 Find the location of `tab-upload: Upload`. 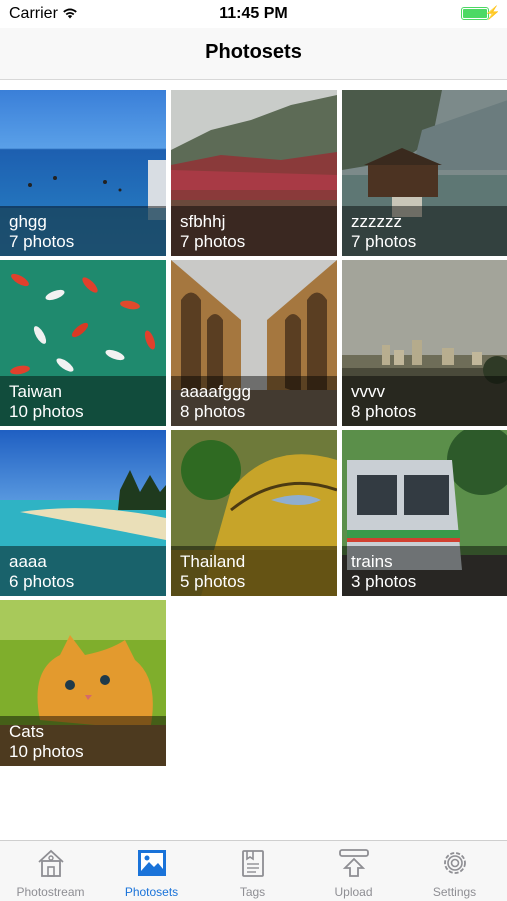

tab-upload: Upload is located at coordinates (353, 871).